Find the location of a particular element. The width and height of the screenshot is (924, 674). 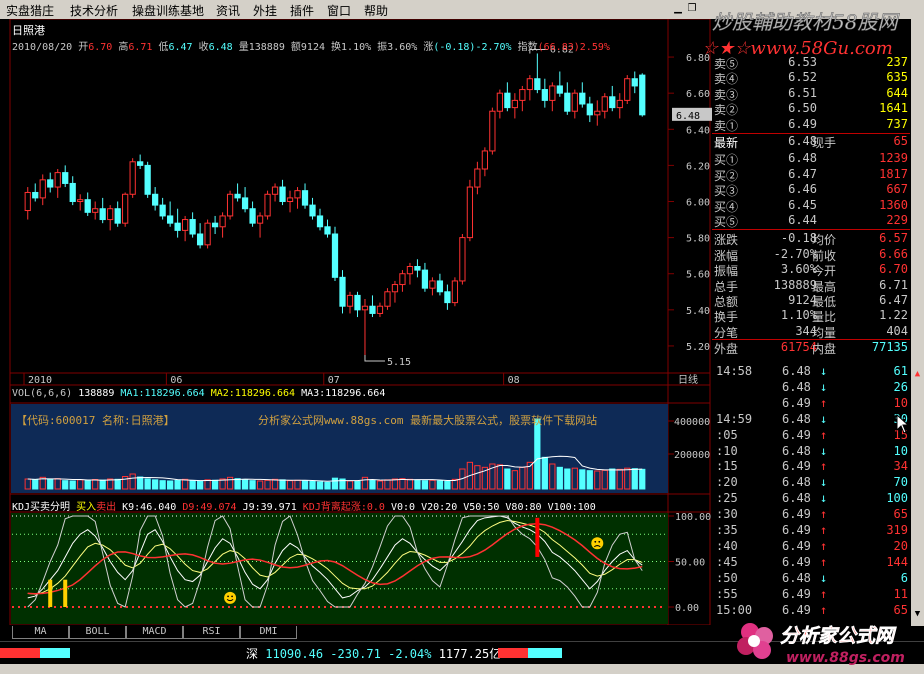

quote-volume: 1.22 is located at coordinates (893, 315).